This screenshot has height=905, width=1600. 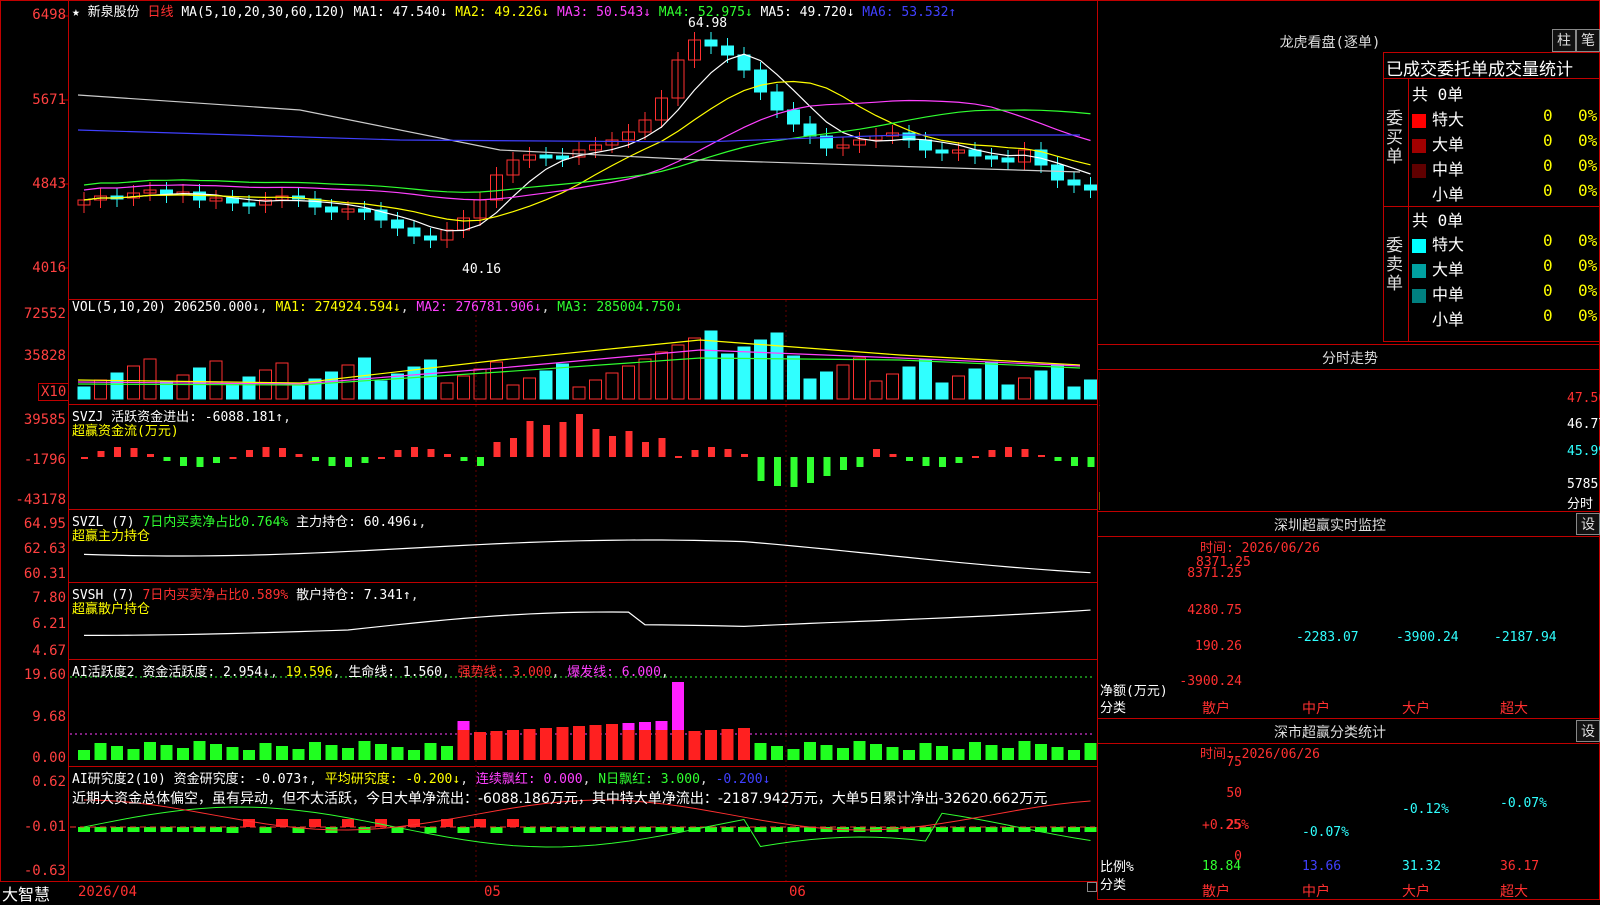 I want to click on ai1-label: AI活跃度2, so click(x=103, y=672).